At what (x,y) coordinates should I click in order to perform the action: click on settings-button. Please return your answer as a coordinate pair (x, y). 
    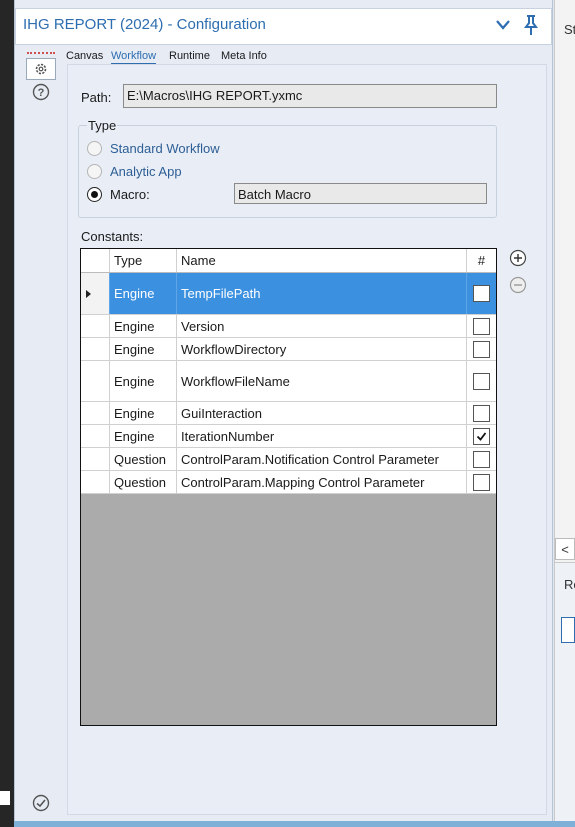
    Looking at the image, I should click on (41, 69).